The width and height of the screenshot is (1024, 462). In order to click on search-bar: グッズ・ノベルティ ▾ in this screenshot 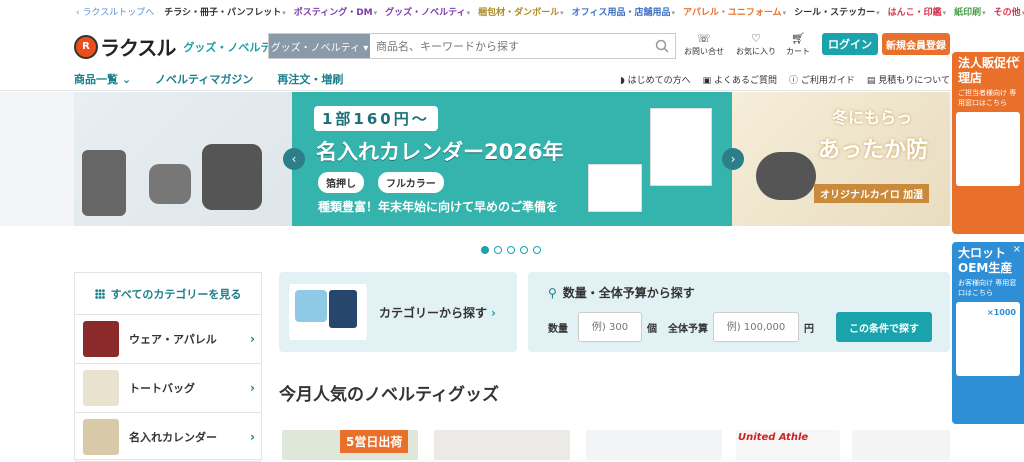, I will do `click(472, 46)`.